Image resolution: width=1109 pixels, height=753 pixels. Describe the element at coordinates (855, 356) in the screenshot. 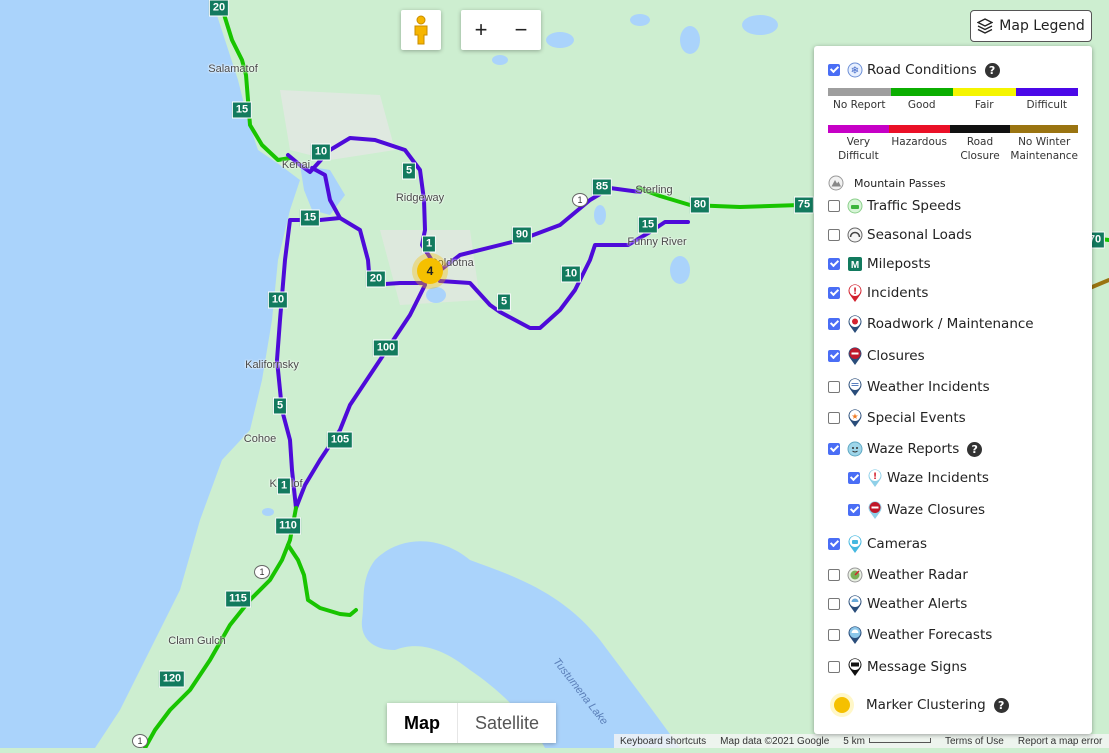

I see `closure-pin-icon` at that location.